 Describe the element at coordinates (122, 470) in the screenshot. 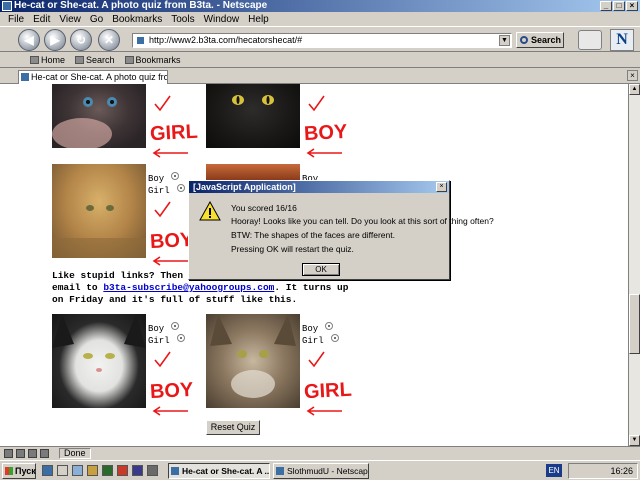

I see `quicklaunch-app2-icon` at that location.